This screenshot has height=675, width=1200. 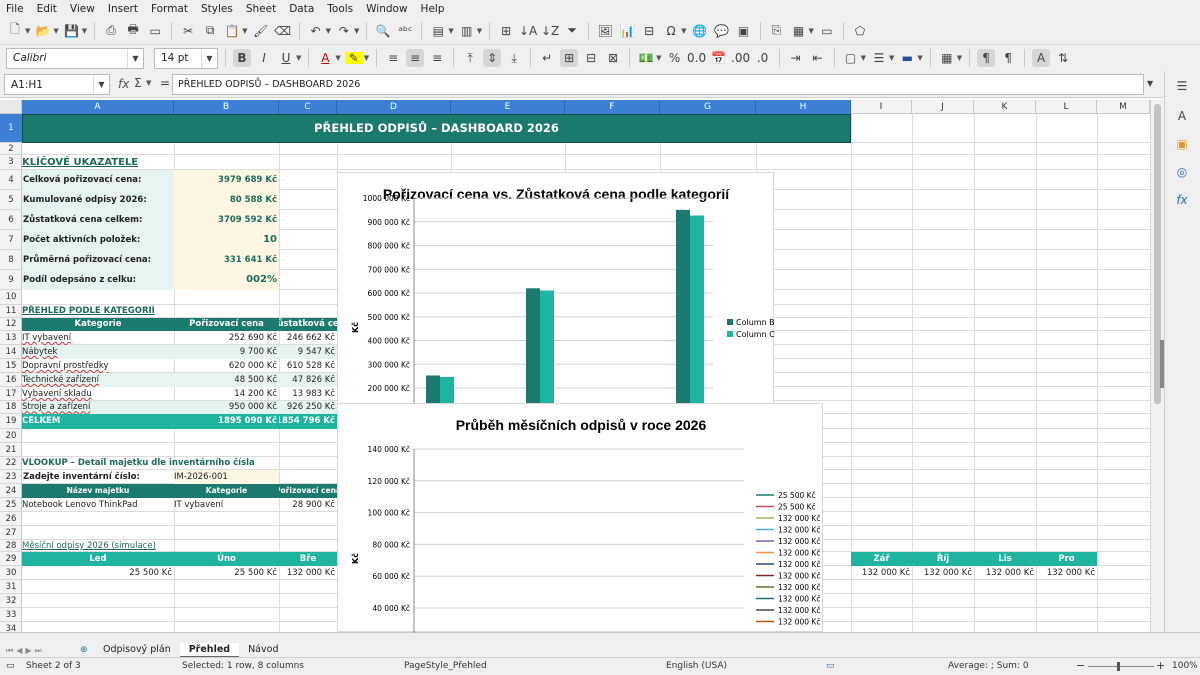 What do you see at coordinates (11, 559) in the screenshot?
I see `row-header-29: 29` at bounding box center [11, 559].